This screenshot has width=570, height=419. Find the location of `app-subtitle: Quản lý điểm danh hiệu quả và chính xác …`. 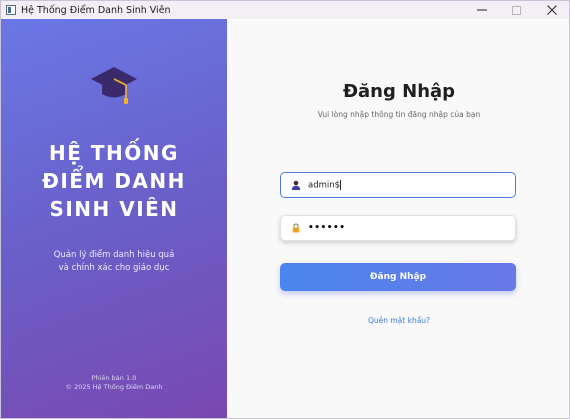

app-subtitle: Quản lý điểm danh hiệu quả và chính xác … is located at coordinates (114, 262).